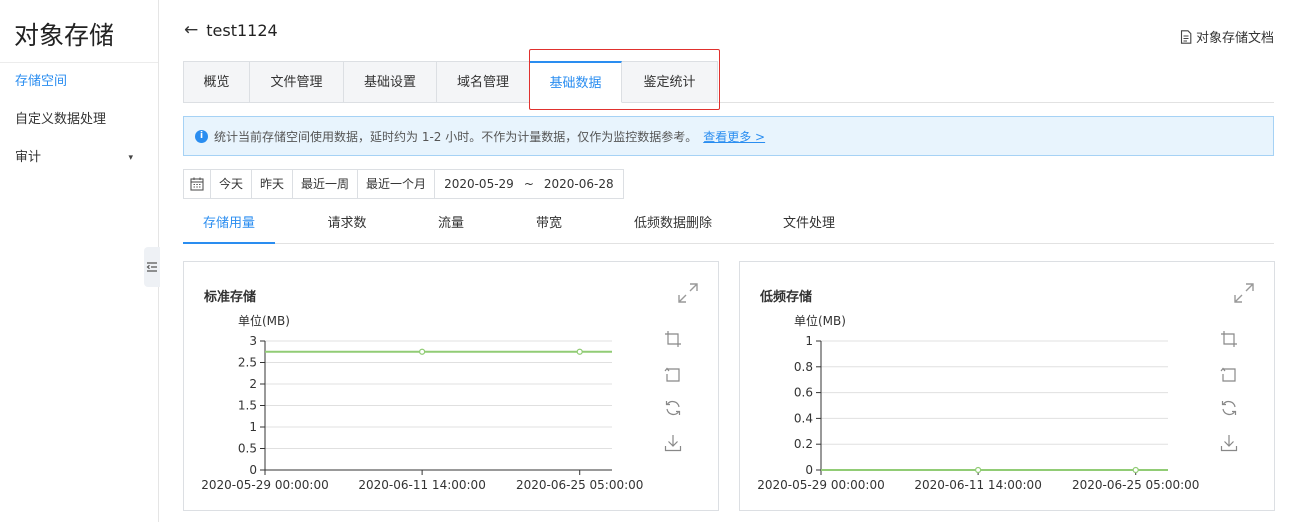 The width and height of the screenshot is (1297, 522). I want to click on calendar-icon, so click(197, 184).